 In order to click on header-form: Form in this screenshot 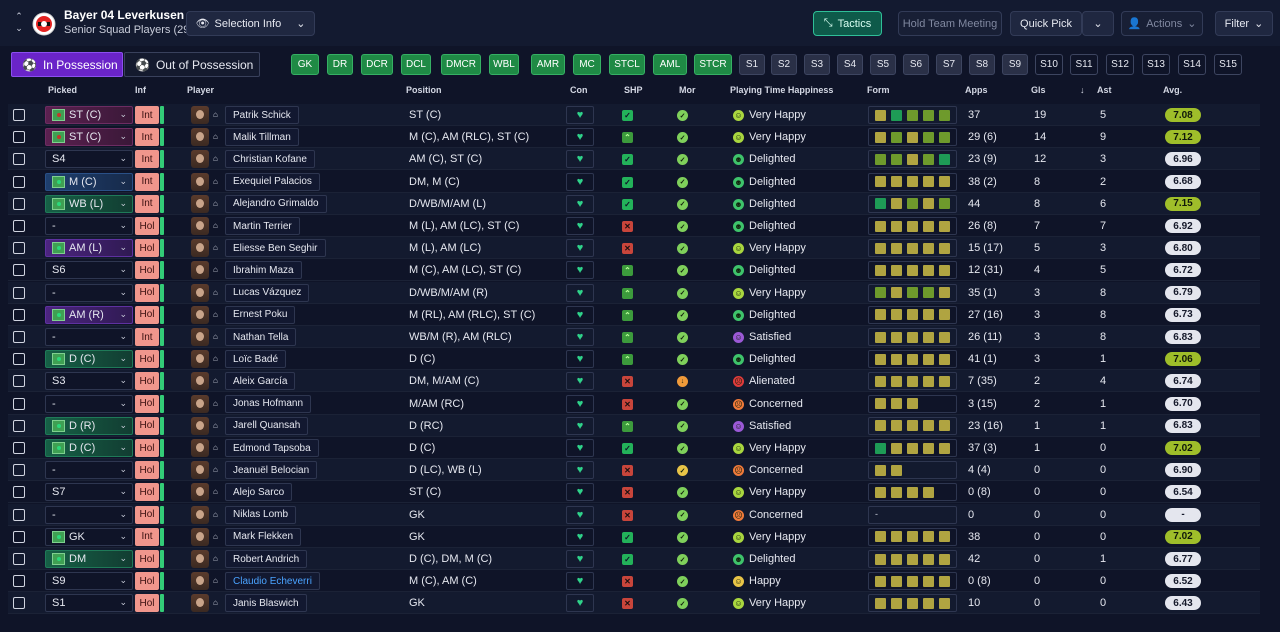, I will do `click(878, 91)`.